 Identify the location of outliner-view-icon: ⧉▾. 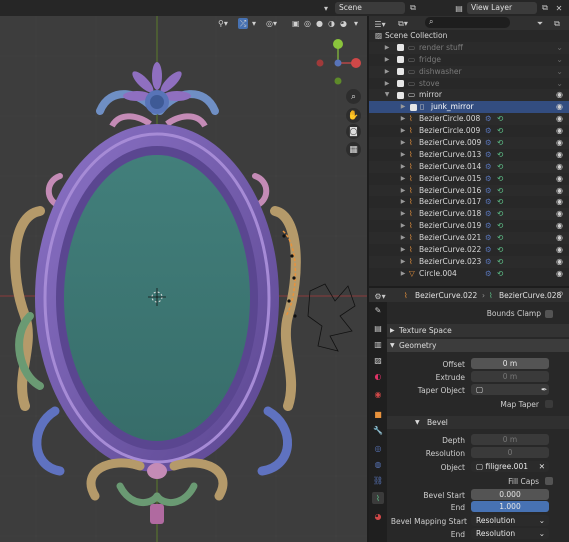
(403, 24).